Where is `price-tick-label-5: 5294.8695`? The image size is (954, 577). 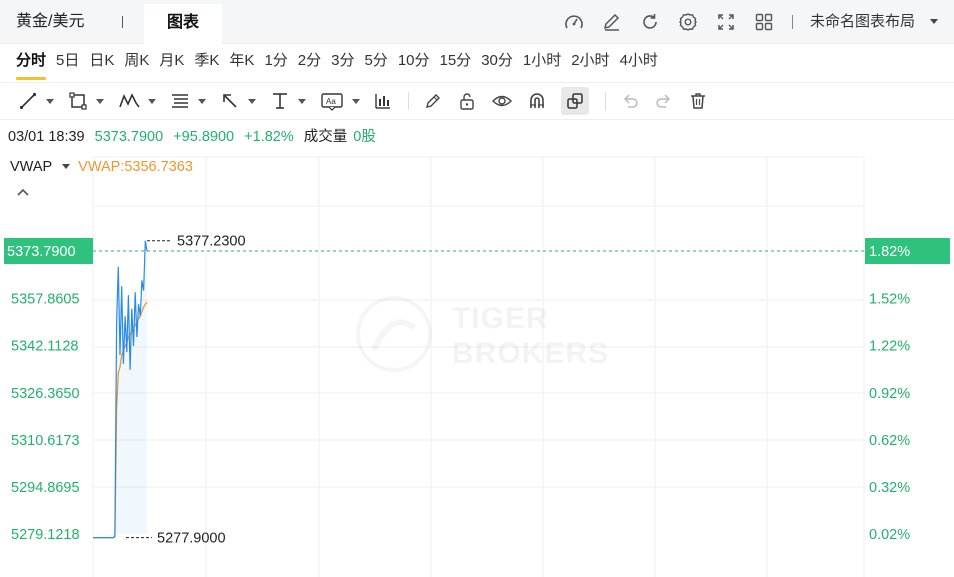
price-tick-label-5: 5294.8695 is located at coordinates (45, 488).